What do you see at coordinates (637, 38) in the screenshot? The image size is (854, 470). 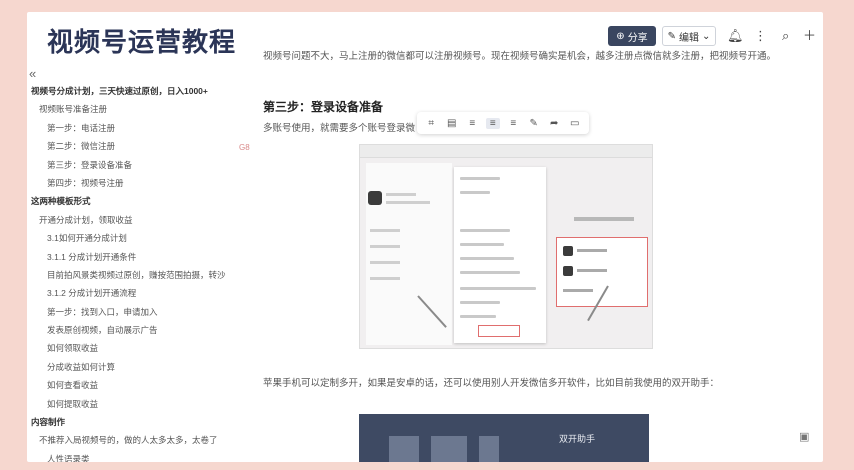 I see `share-label: 分享` at bounding box center [637, 38].